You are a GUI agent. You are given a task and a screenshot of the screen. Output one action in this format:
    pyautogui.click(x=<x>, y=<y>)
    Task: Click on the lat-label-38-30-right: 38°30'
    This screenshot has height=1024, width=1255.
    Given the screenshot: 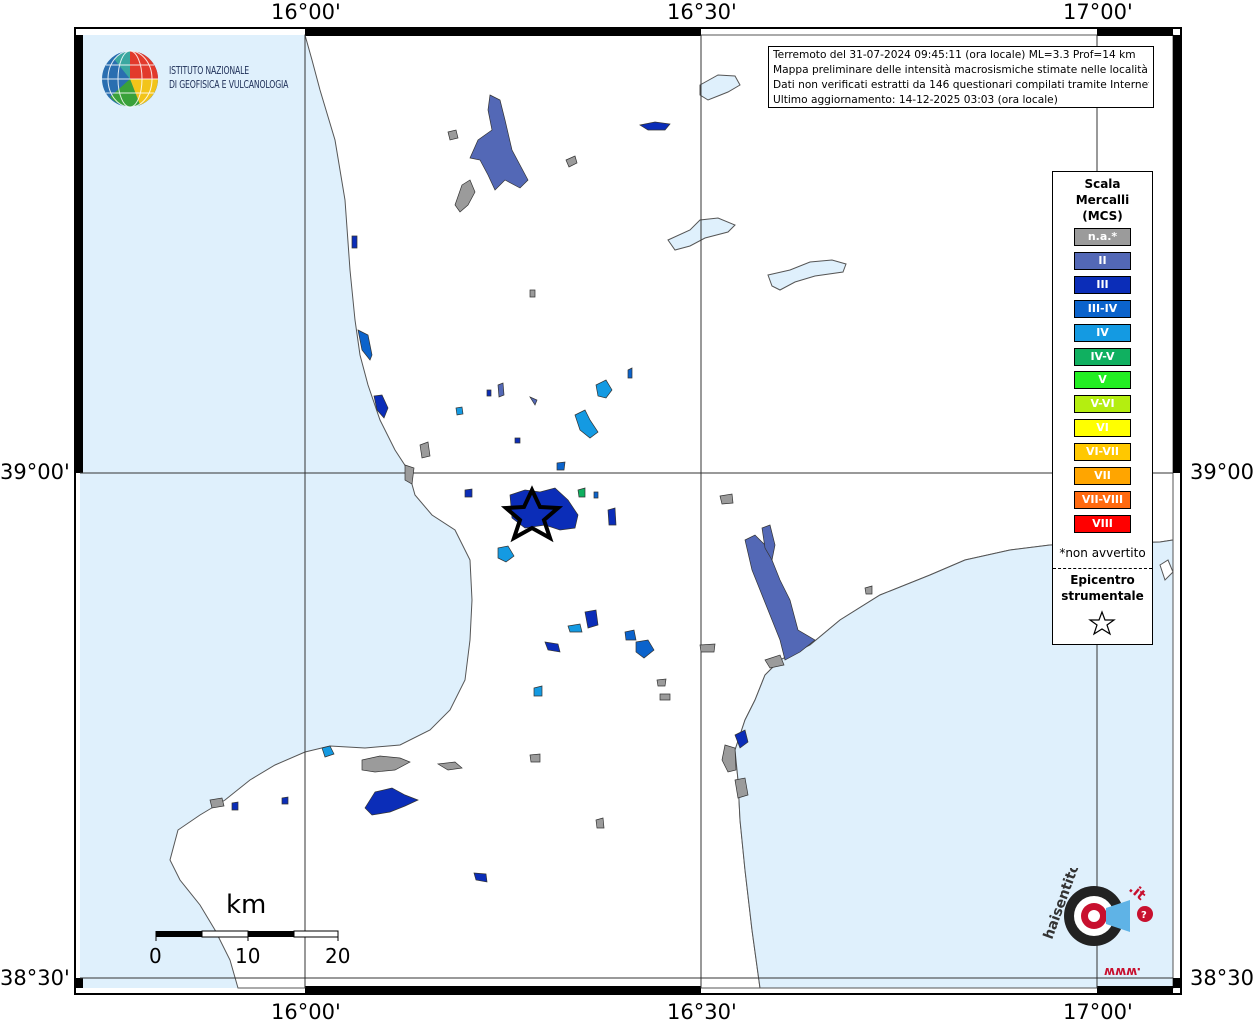 What is the action you would take?
    pyautogui.click(x=1222, y=978)
    